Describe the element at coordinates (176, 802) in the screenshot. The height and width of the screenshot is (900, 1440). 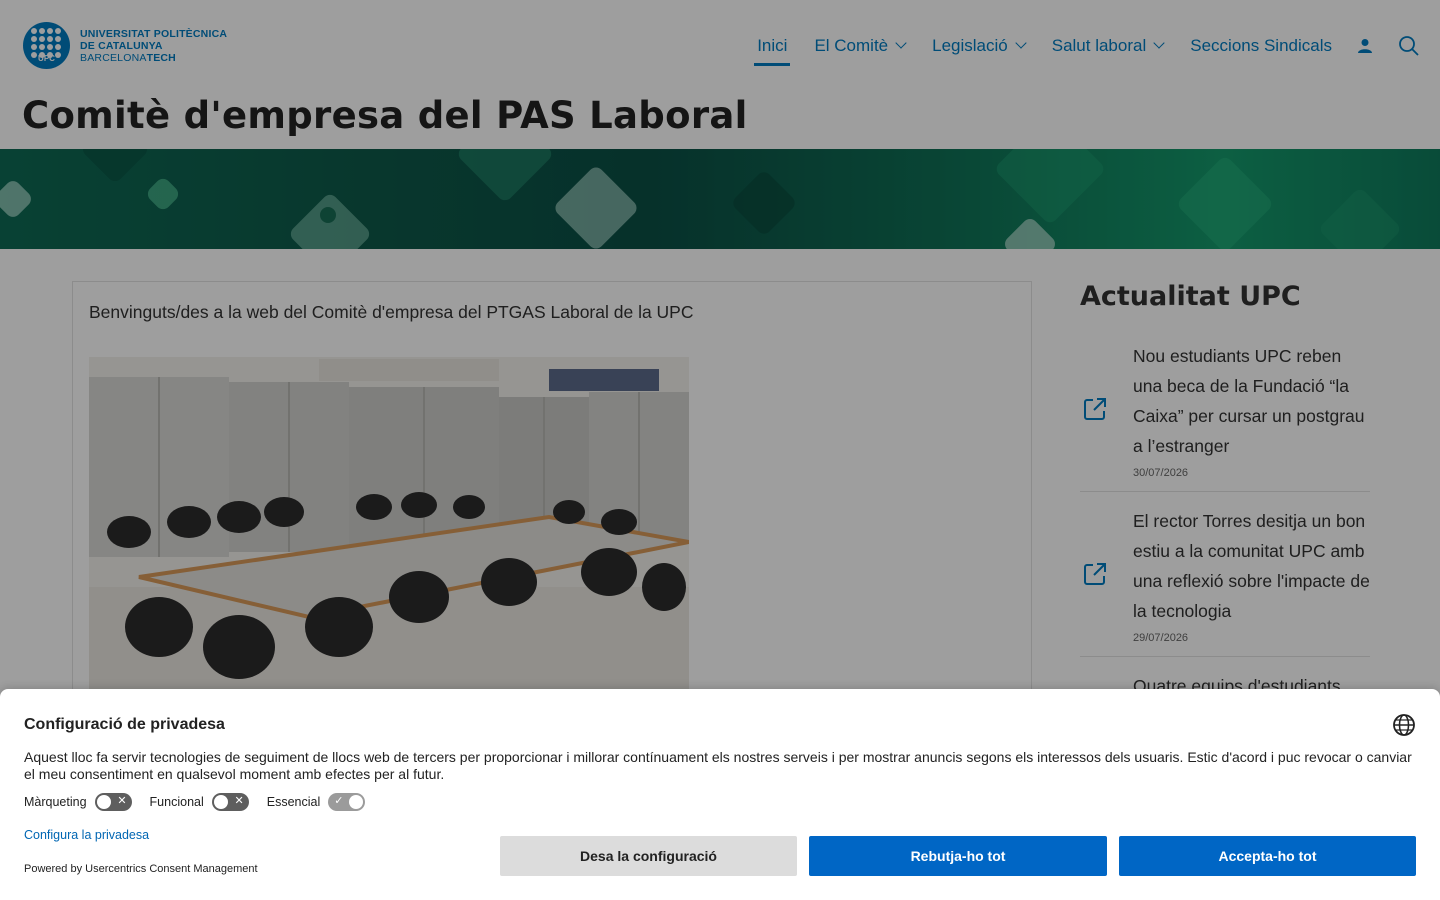
I see `toggle-label-functional: Funcional` at that location.